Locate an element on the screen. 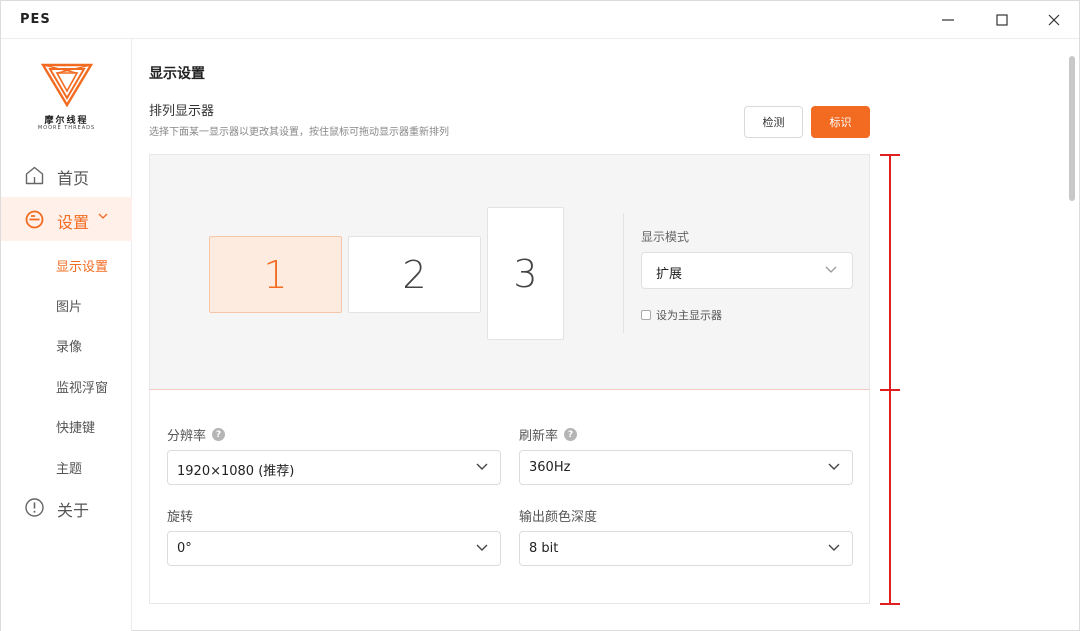  nav-home-label: 首页 is located at coordinates (73, 178).